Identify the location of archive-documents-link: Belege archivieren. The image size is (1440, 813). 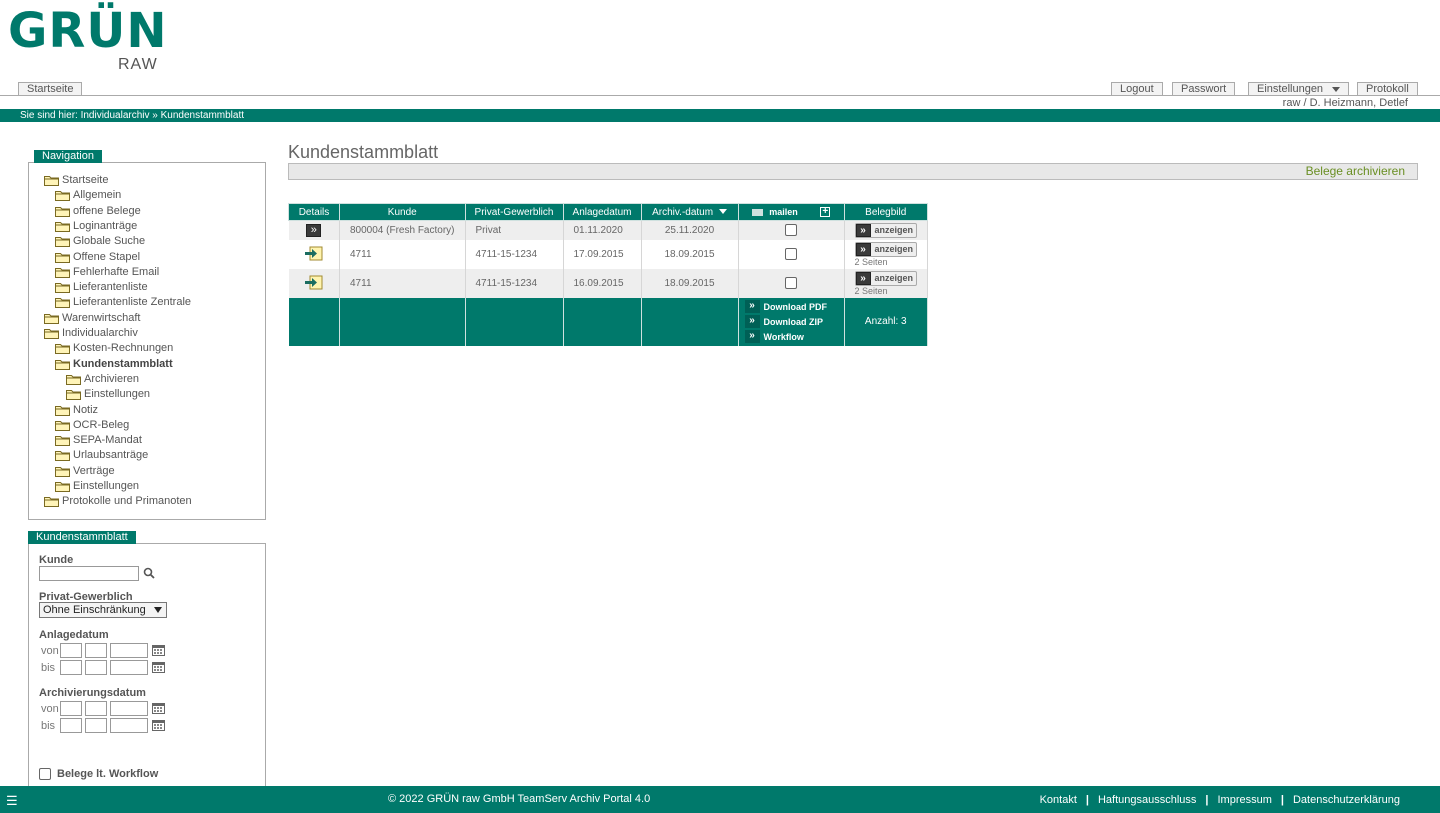
(1355, 171).